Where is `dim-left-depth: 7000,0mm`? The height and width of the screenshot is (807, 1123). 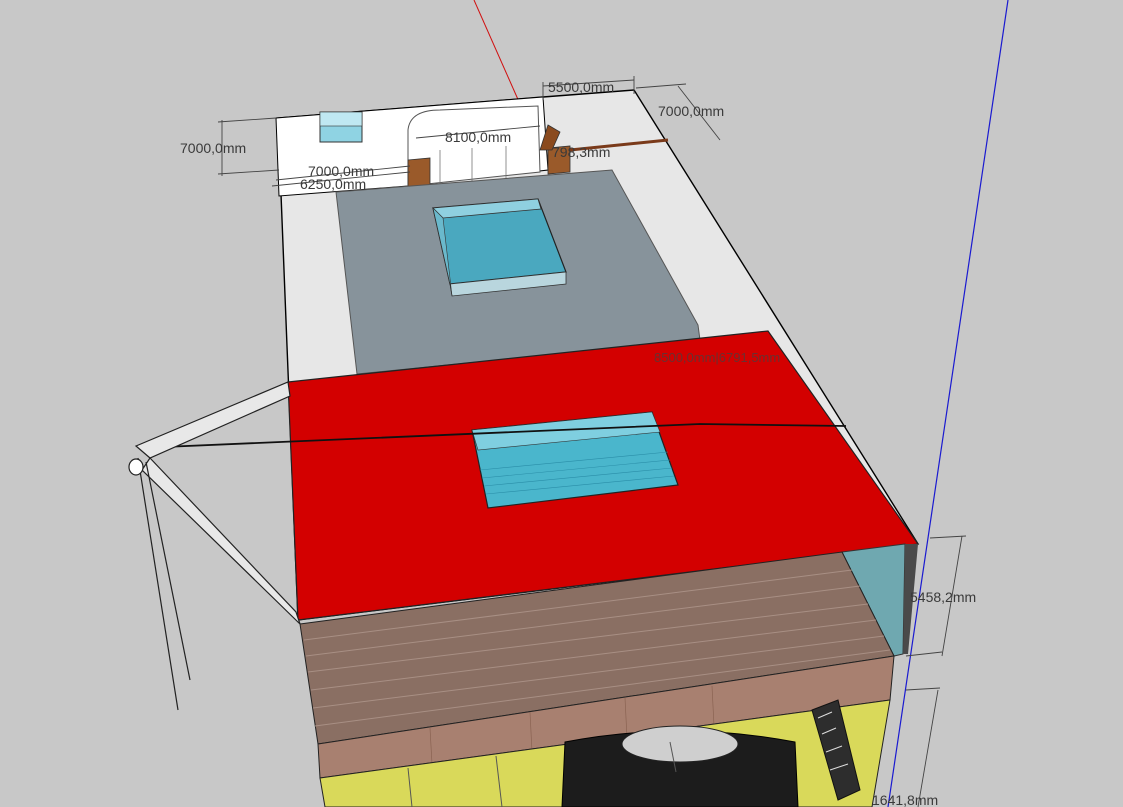
dim-left-depth: 7000,0mm is located at coordinates (213, 148).